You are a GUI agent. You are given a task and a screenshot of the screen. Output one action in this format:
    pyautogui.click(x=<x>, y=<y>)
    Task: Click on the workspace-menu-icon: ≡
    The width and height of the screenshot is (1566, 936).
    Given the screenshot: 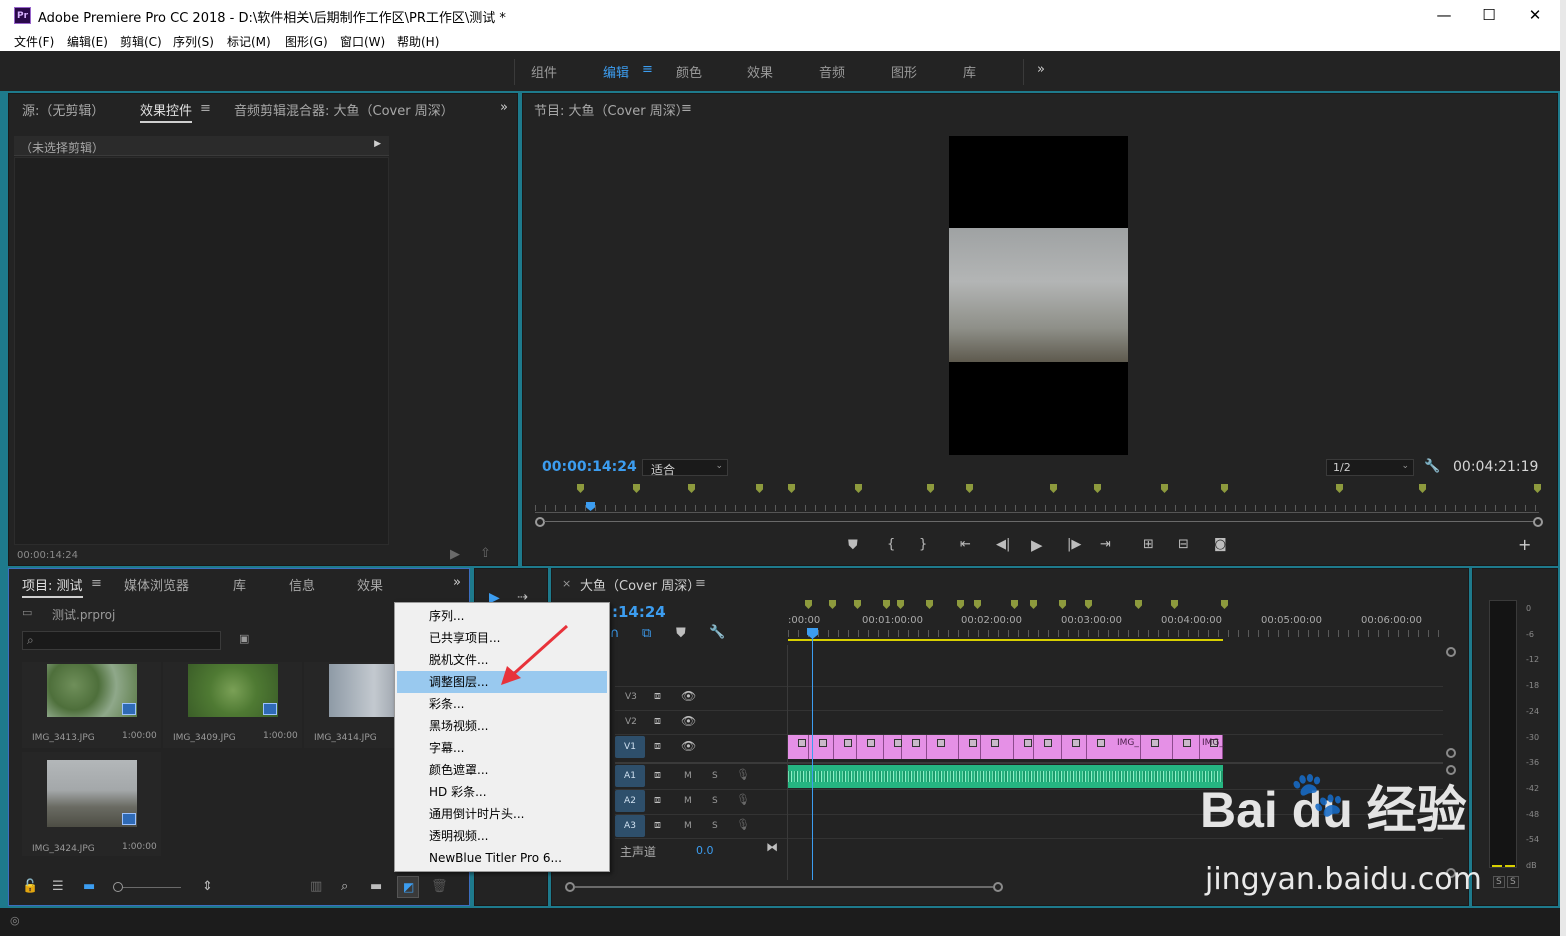 What is the action you would take?
    pyautogui.click(x=647, y=69)
    